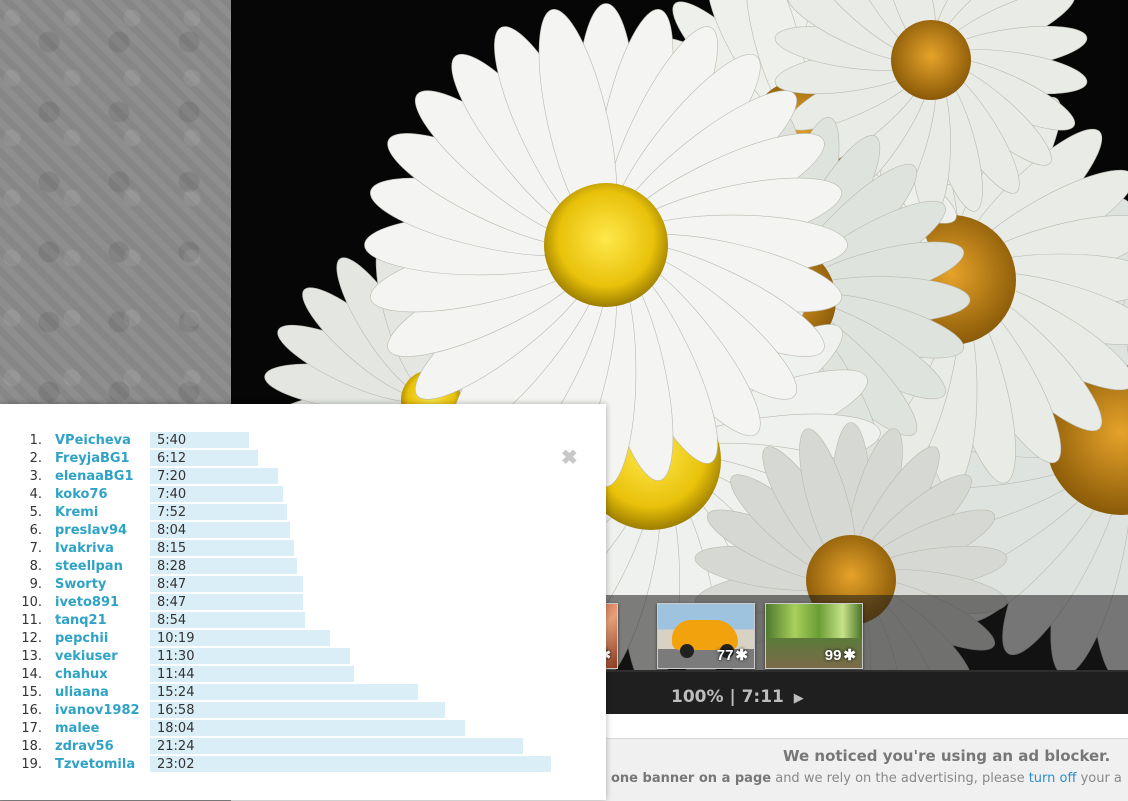  Describe the element at coordinates (77, 728) in the screenshot. I see `username-link: malee` at that location.